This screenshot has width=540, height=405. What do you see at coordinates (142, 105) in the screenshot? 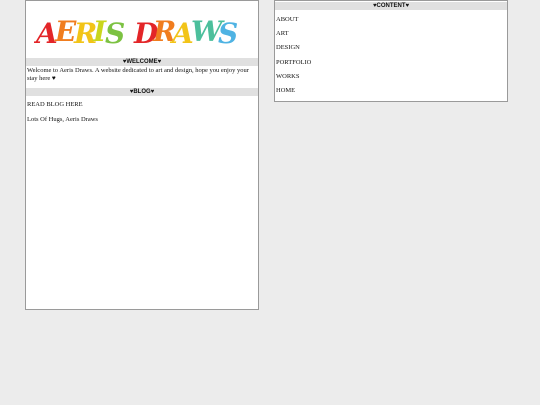
I see `read-blog-link: READ BLOG HERE` at bounding box center [142, 105].